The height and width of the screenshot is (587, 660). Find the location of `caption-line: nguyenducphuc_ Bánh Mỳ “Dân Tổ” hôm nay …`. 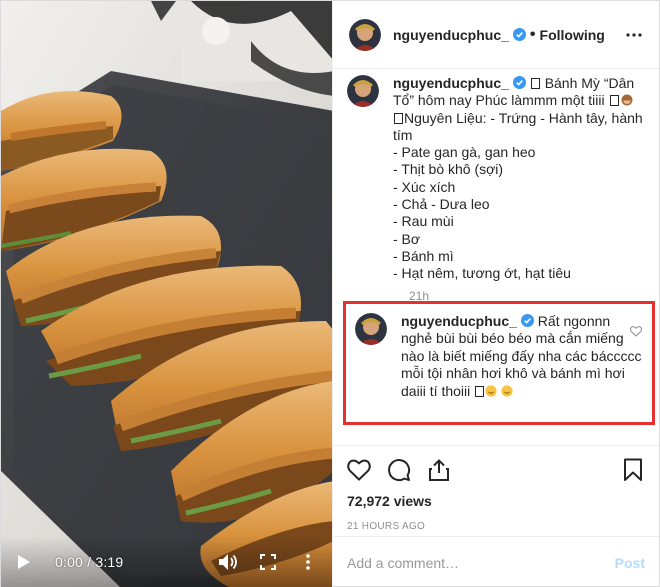

caption-line: nguyenducphuc_ Bánh Mỳ “Dân Tổ” hôm nay … is located at coordinates (519, 92).